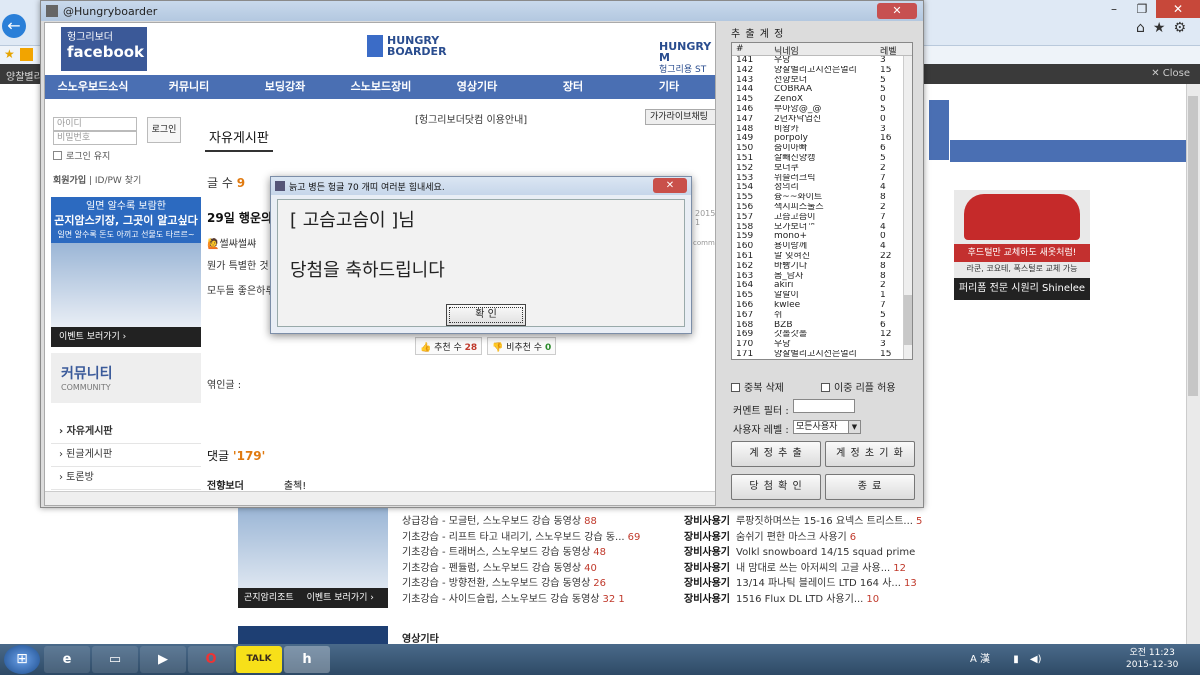 The image size is (1200, 675). I want to click on clock: 오전 11:23 2015-12-30, so click(1152, 659).